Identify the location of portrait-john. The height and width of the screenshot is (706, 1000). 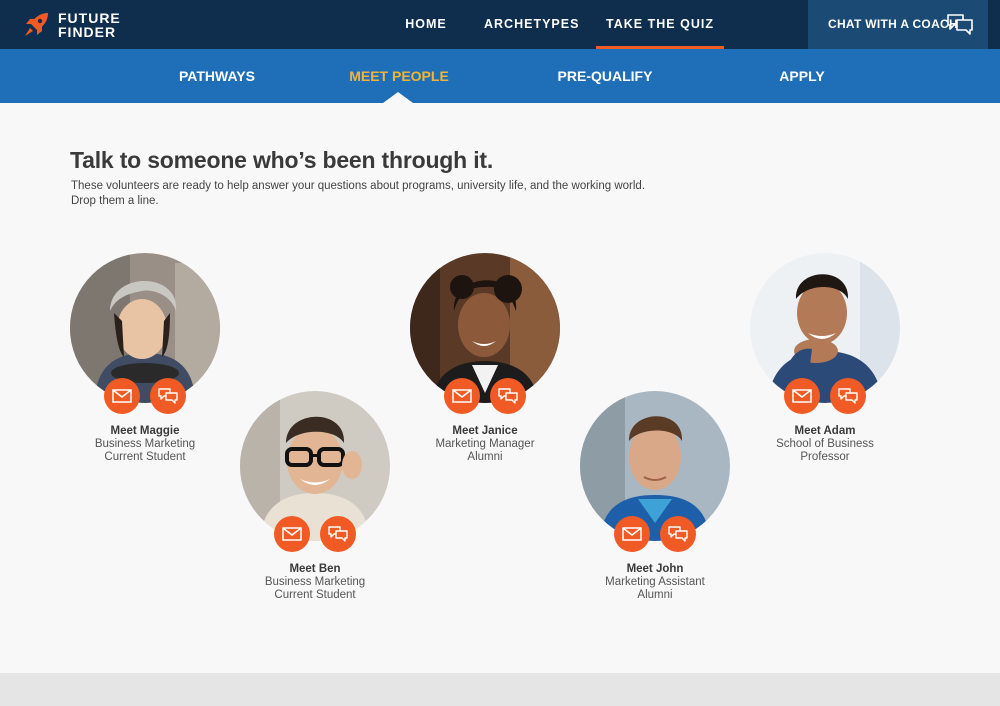
(655, 466).